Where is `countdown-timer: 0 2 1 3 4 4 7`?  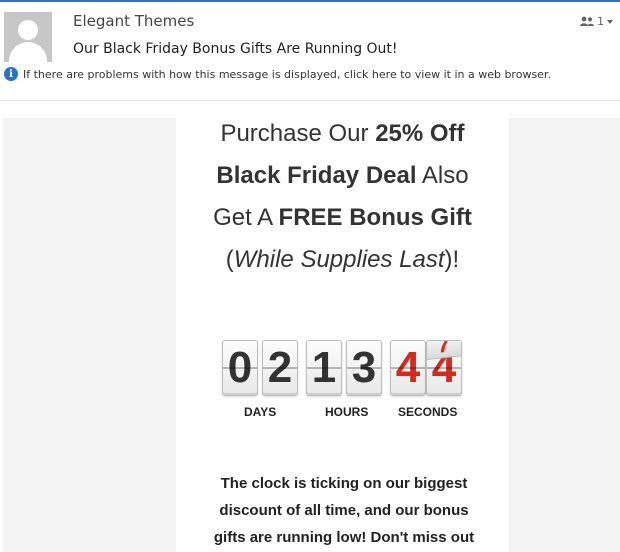
countdown-timer: 0 2 1 3 4 4 7 is located at coordinates (342, 370).